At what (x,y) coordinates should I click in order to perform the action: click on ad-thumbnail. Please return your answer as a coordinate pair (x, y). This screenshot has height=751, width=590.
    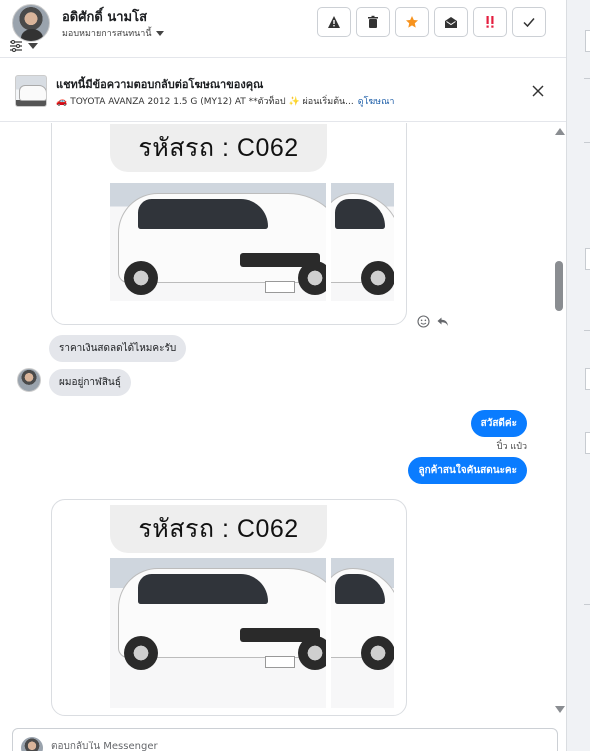
    Looking at the image, I should click on (31, 91).